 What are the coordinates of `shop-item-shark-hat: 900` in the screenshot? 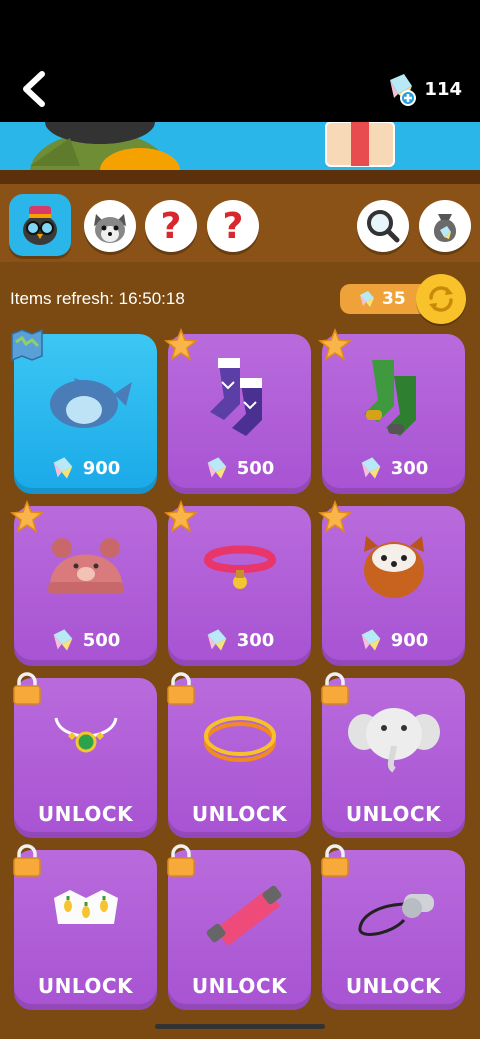 It's located at (84, 411).